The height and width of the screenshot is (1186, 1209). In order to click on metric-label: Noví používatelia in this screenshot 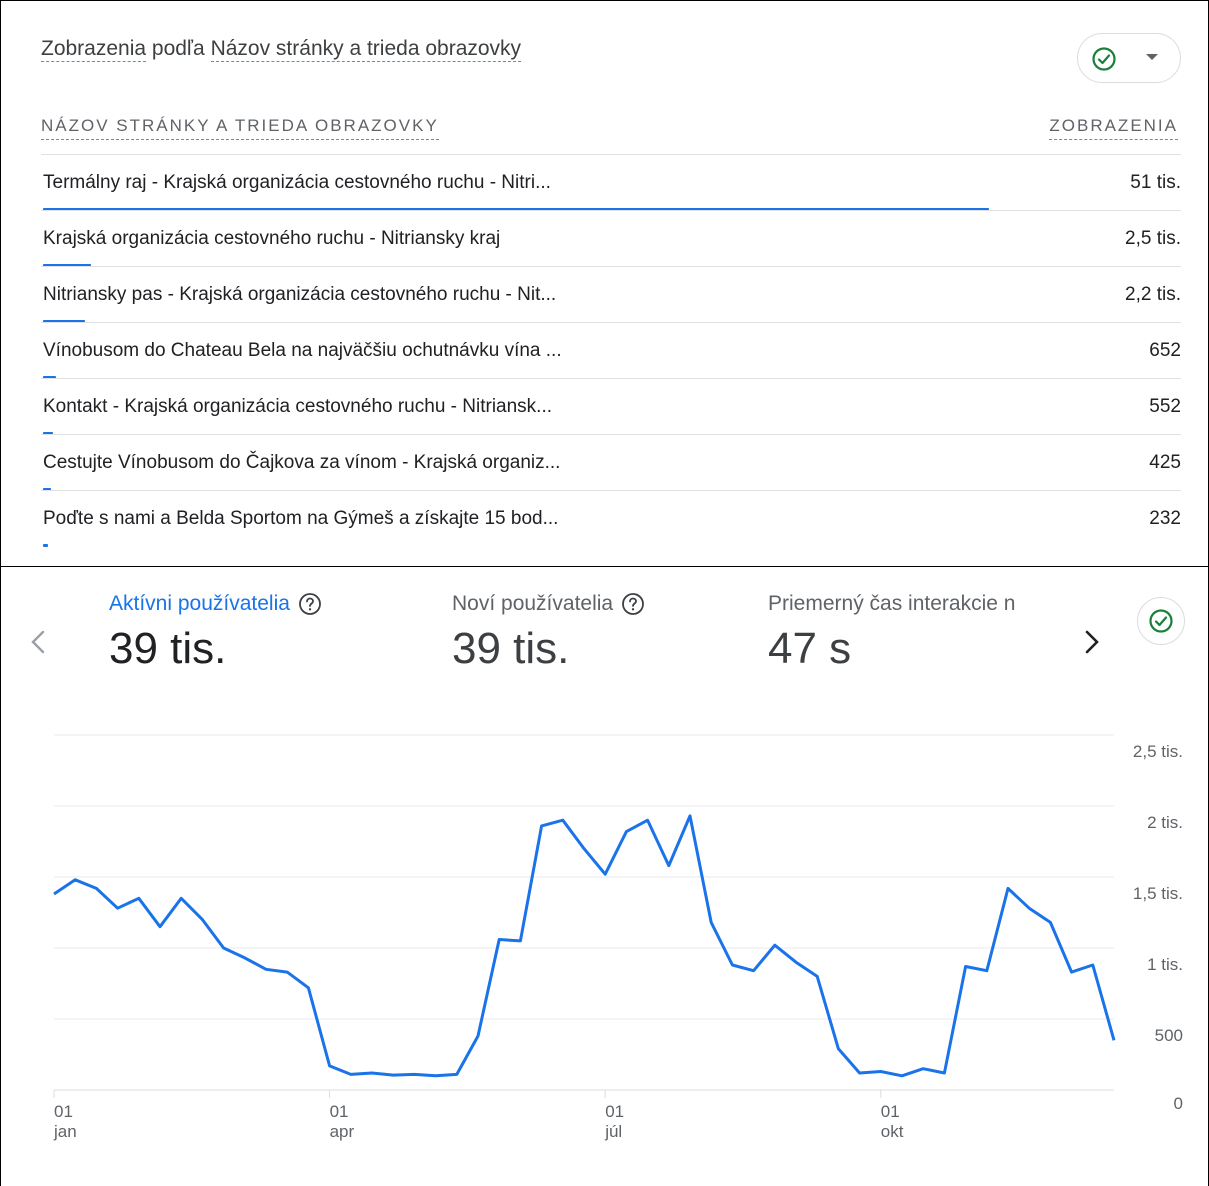, I will do `click(533, 603)`.